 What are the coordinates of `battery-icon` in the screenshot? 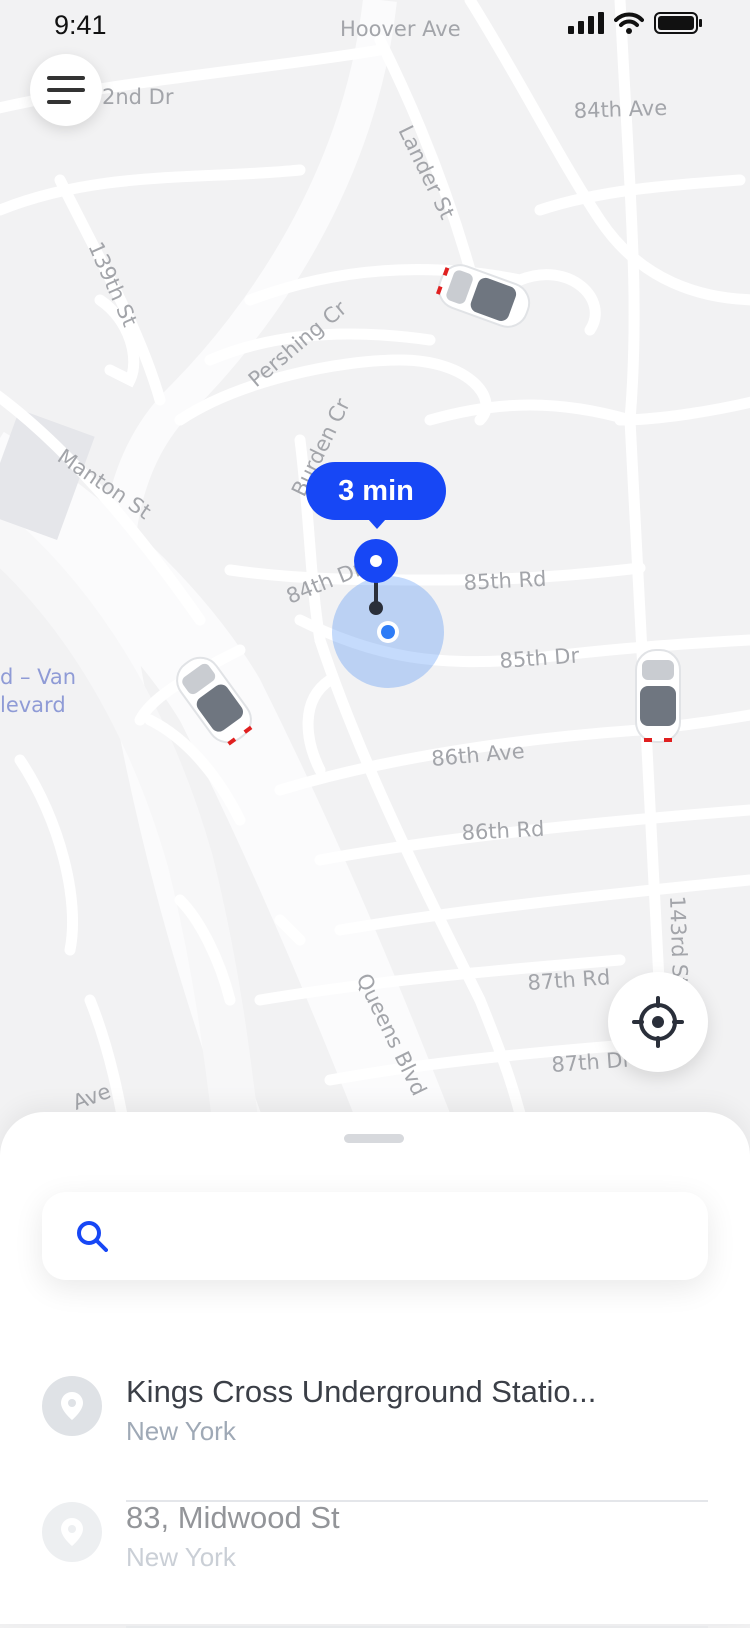 It's located at (678, 23).